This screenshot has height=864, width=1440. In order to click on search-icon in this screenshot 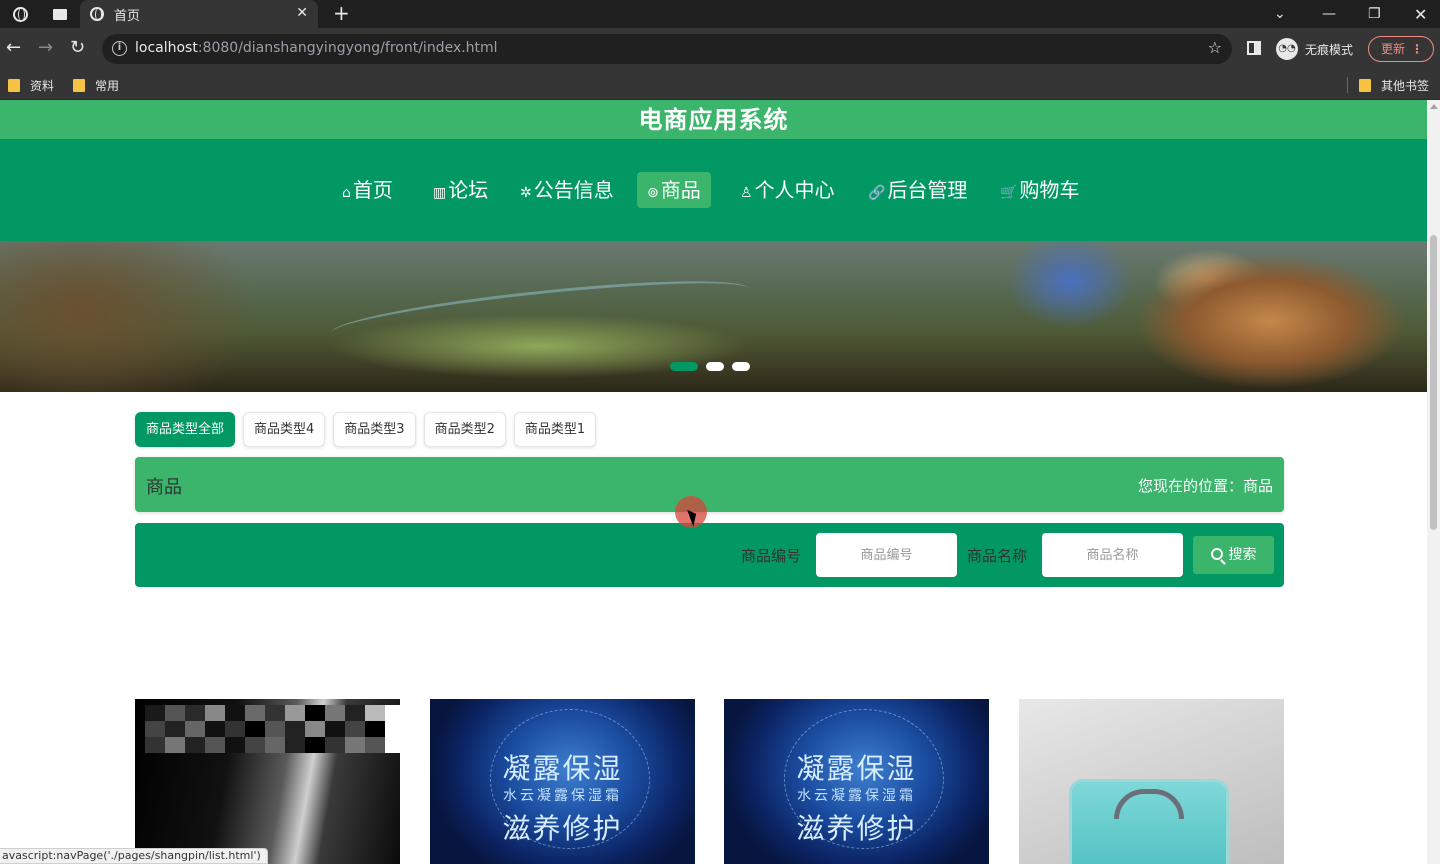, I will do `click(1216, 554)`.